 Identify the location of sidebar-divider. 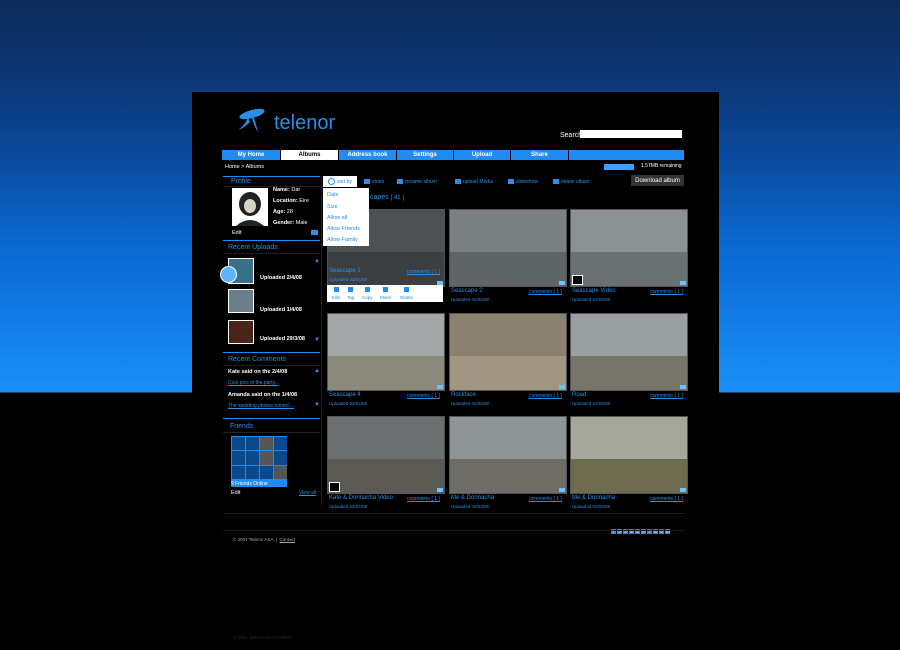
(271, 418).